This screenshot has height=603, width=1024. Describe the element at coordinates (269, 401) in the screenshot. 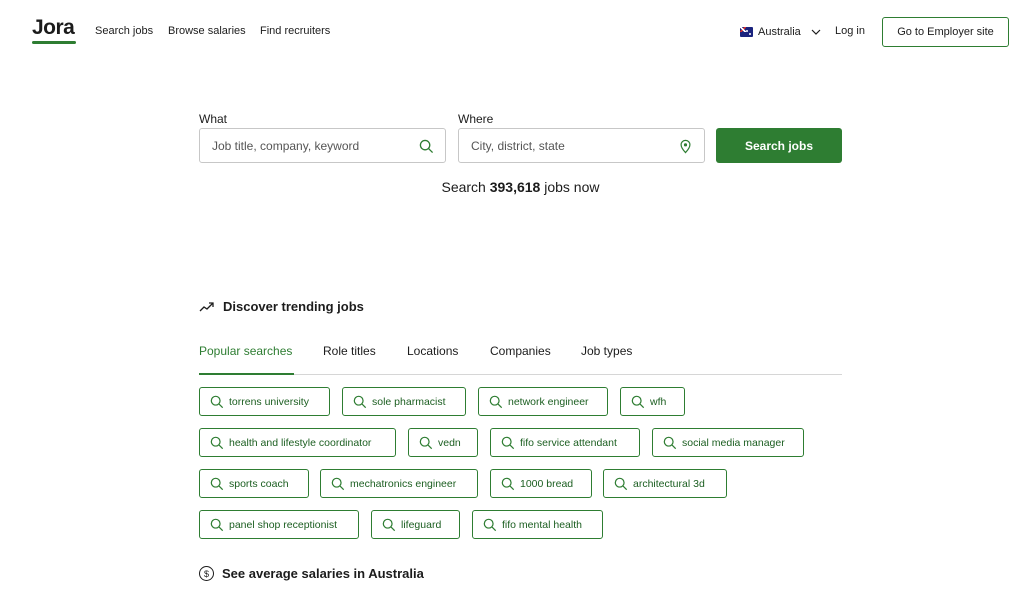

I see `chip-label: torrens university` at that location.